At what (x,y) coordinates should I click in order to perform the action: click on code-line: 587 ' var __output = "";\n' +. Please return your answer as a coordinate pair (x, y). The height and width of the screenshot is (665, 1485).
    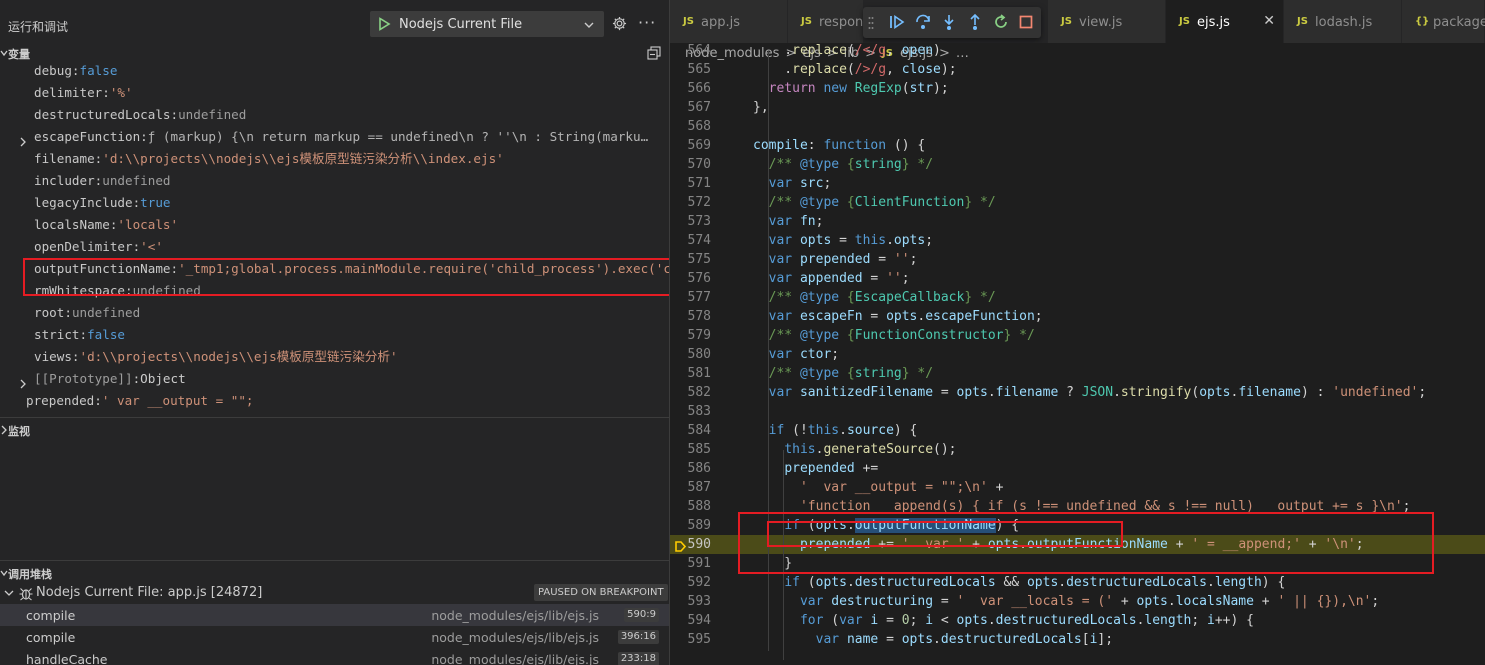
    Looking at the image, I should click on (1077, 487).